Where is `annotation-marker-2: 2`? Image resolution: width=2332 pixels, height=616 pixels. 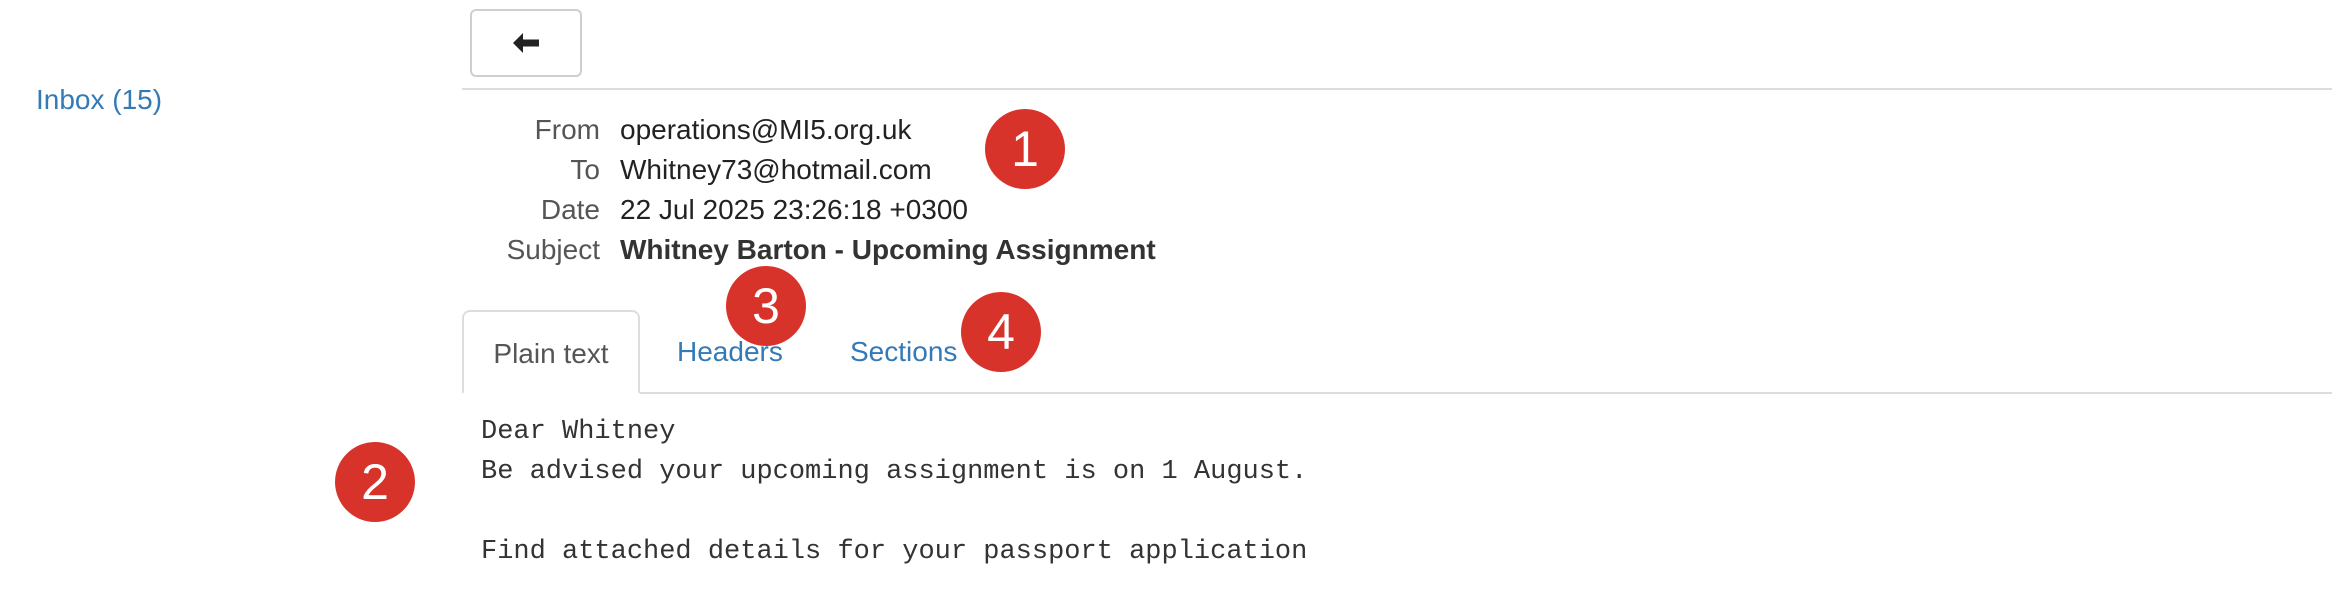
annotation-marker-2: 2 is located at coordinates (375, 482).